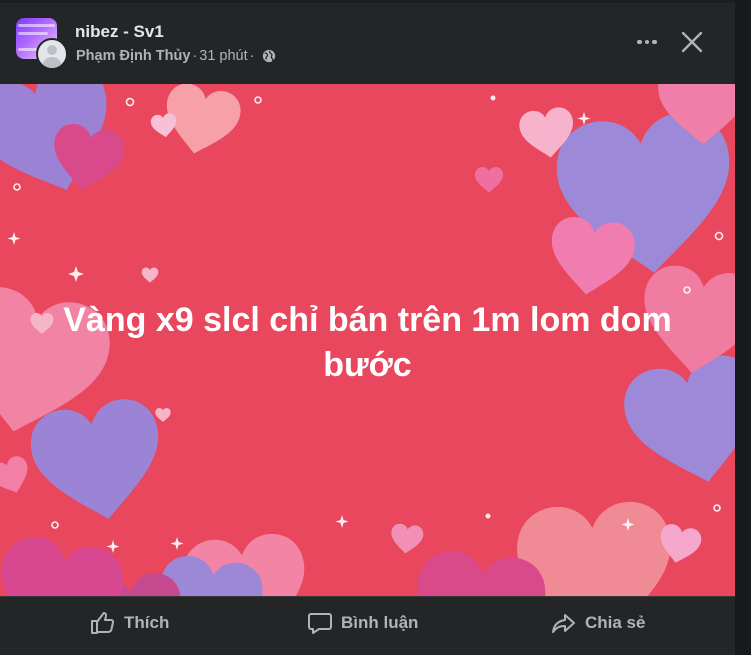 Image resolution: width=751 pixels, height=655 pixels. What do you see at coordinates (639, 42) in the screenshot?
I see `more-horizontal-icon` at bounding box center [639, 42].